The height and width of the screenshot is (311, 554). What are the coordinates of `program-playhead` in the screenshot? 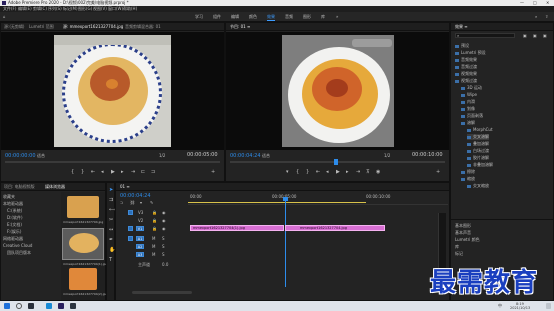 It's located at (336, 162).